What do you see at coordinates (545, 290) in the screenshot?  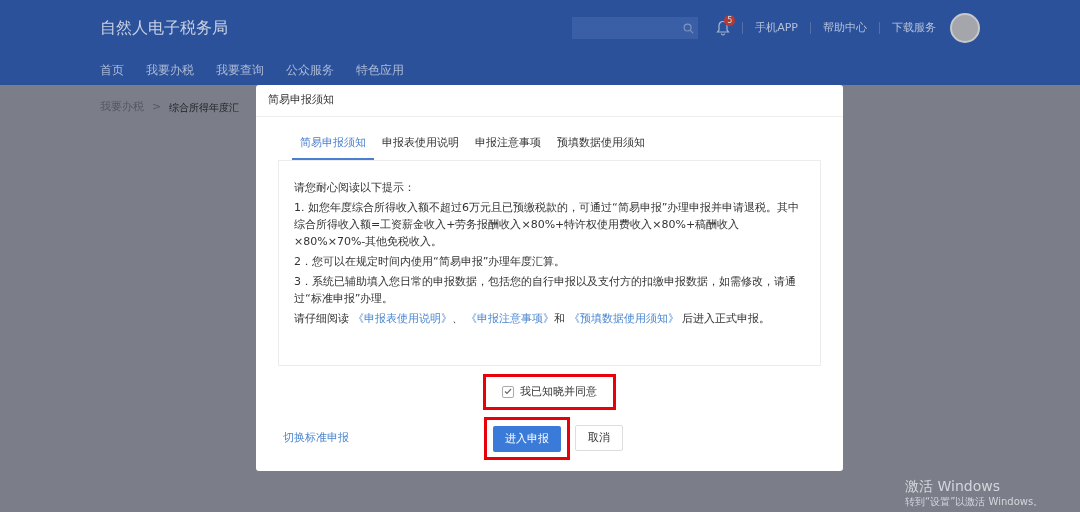 I see `notice-paragraph: 3．系统已辅助填入您日常的申报数据，包括您的自行申报以及支付方的扣缴申报数据，如需修改，请通过“标准申报”办理。` at bounding box center [545, 290].